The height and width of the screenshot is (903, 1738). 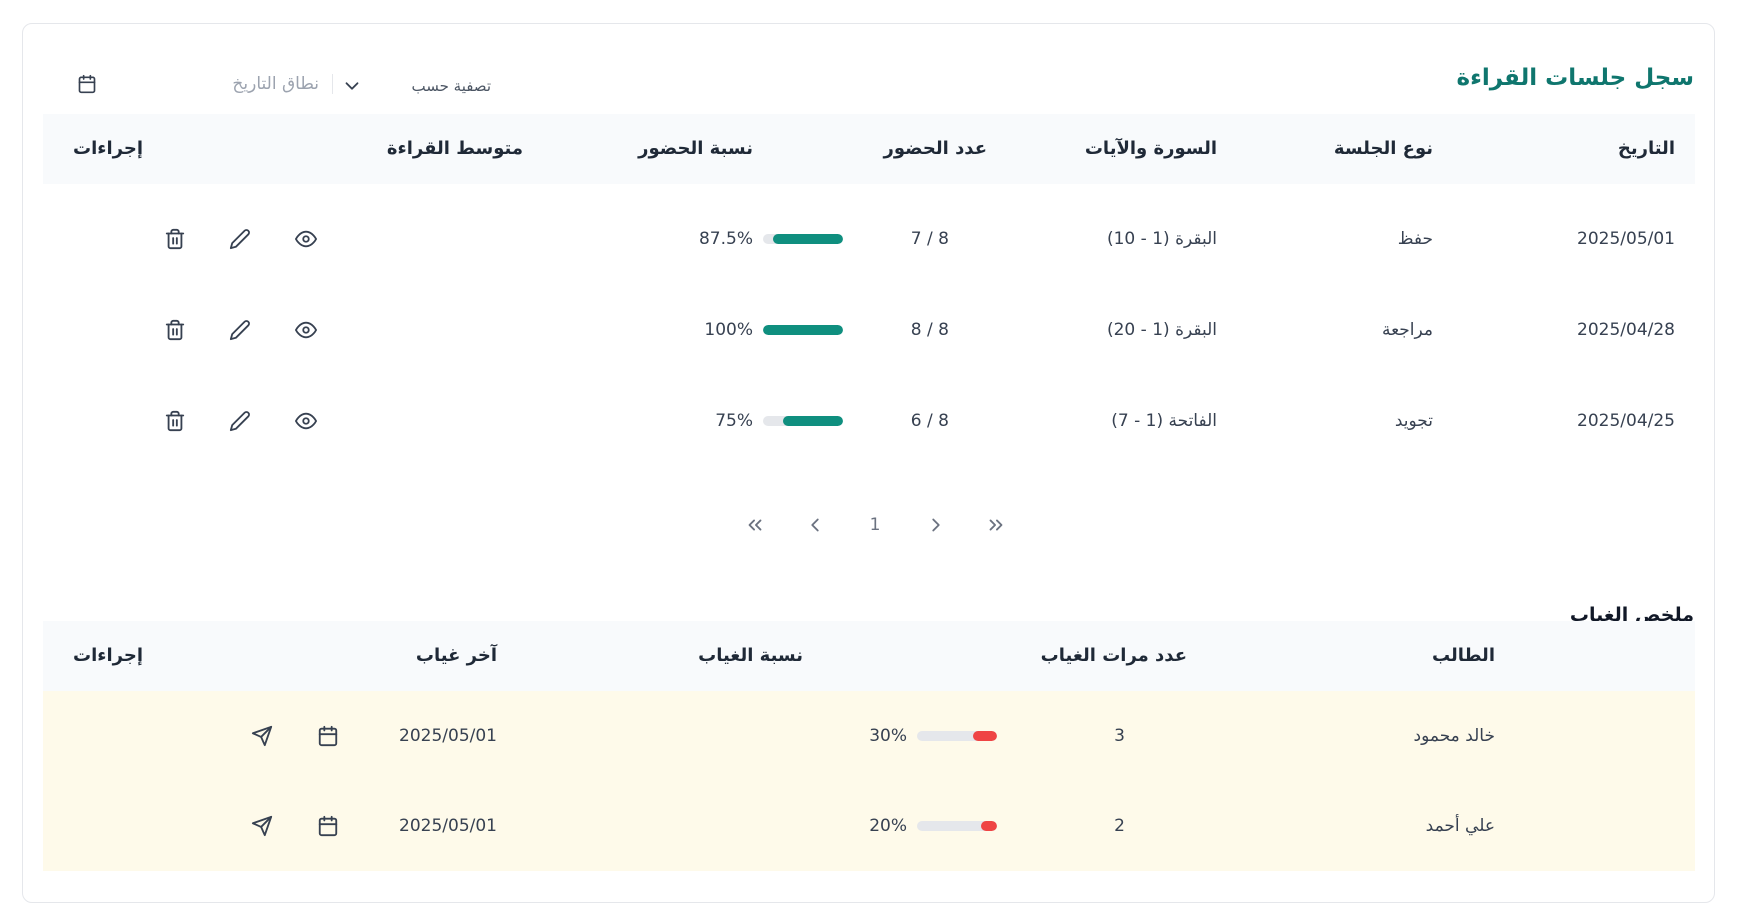 What do you see at coordinates (728, 330) in the screenshot?
I see `attendance-rate-label: 100%` at bounding box center [728, 330].